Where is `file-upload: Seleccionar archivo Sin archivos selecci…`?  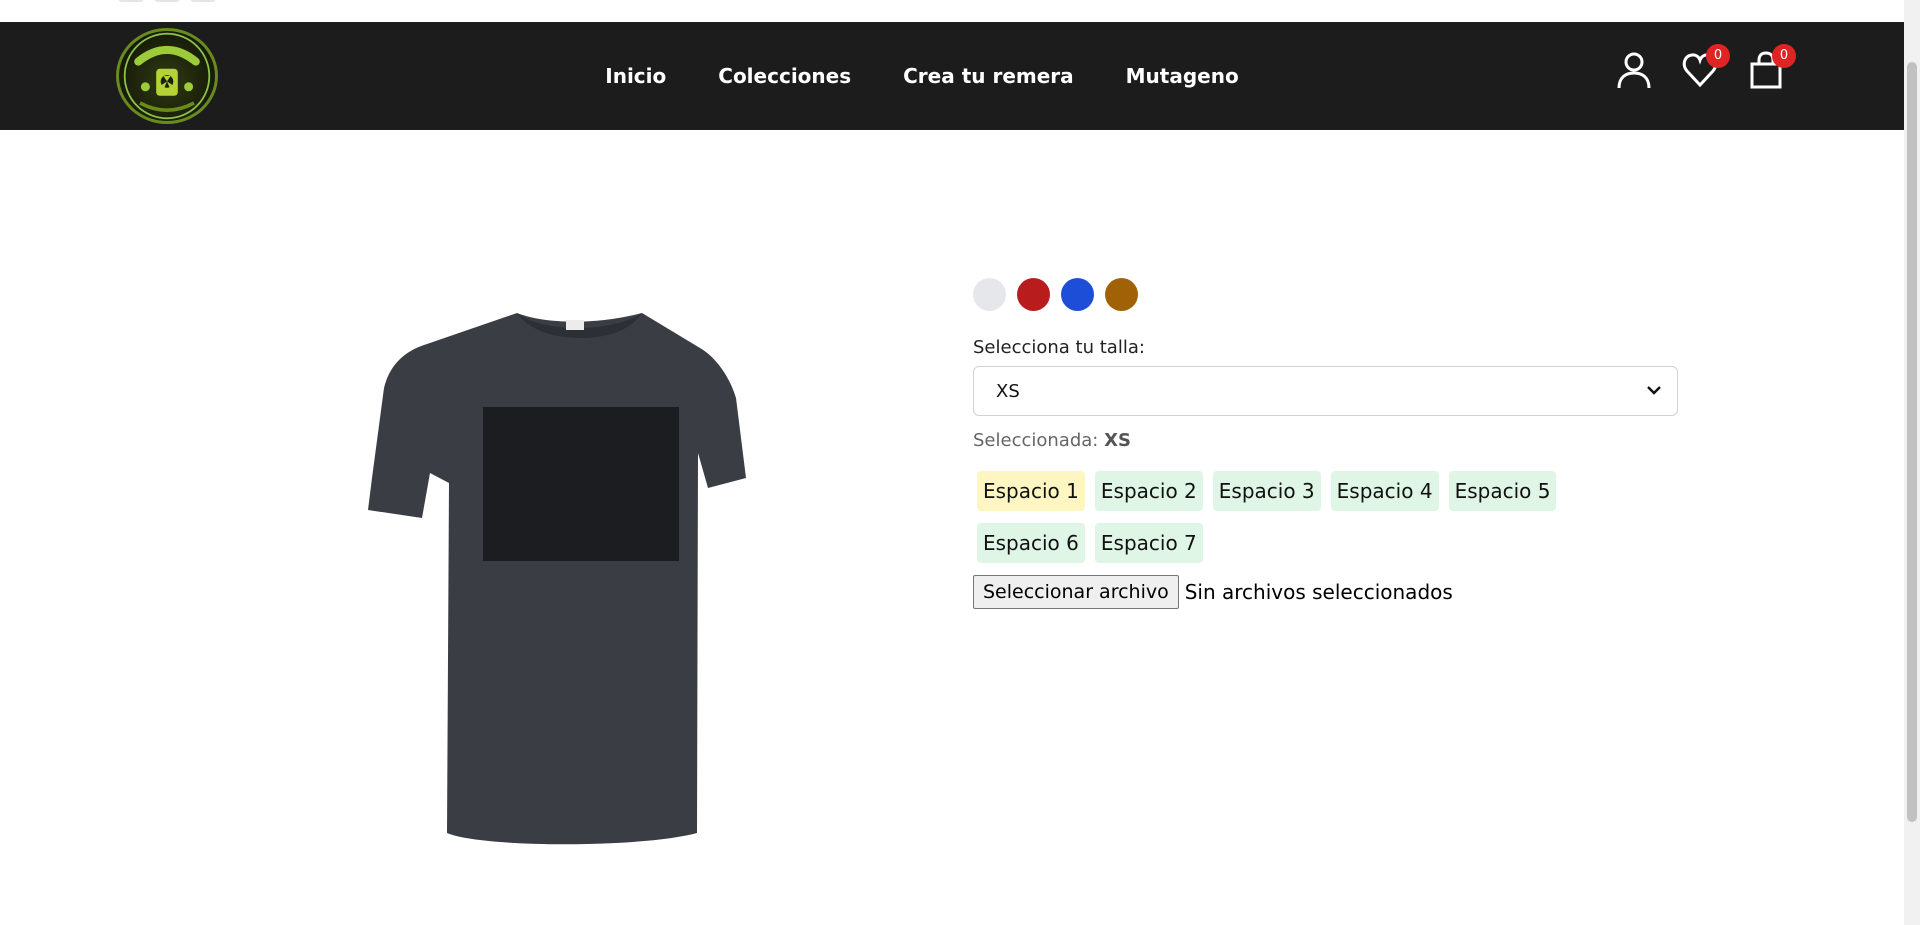
file-upload: Seleccionar archivo Sin archivos selecci… is located at coordinates (1325, 592).